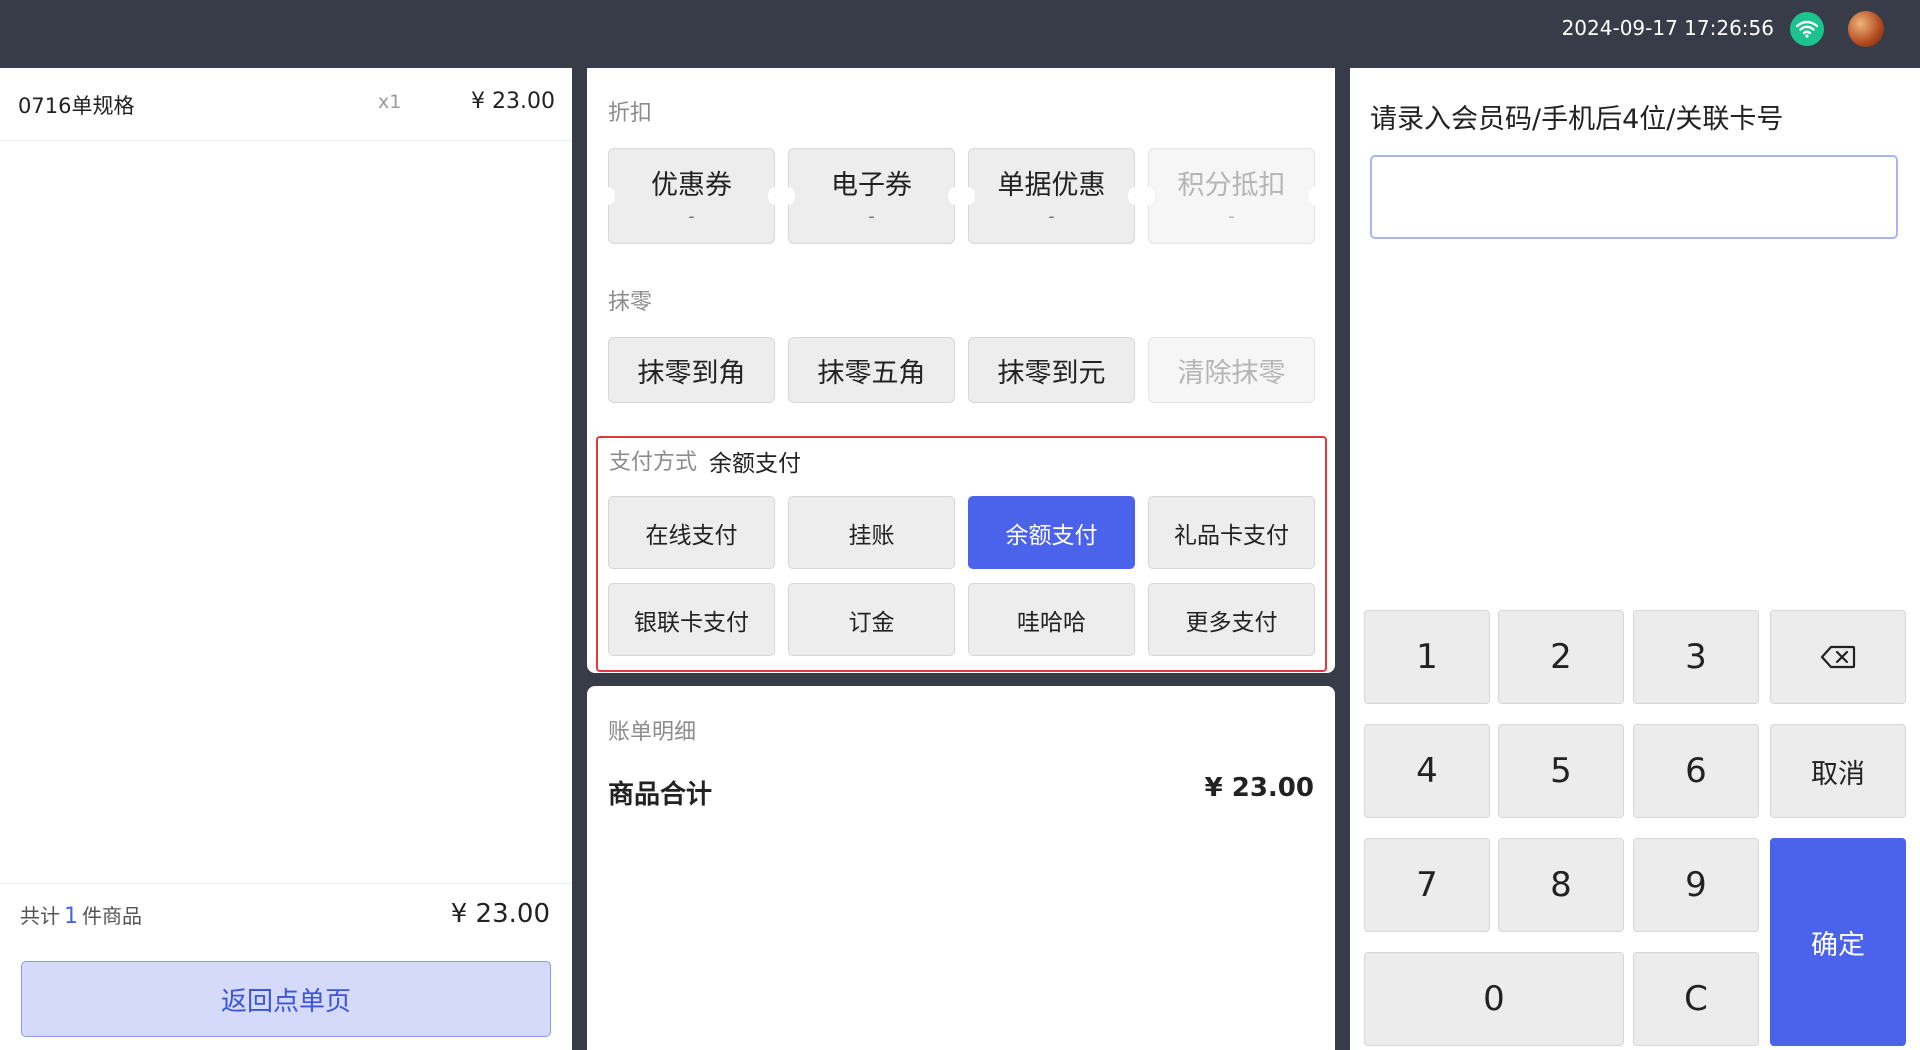  What do you see at coordinates (1051, 370) in the screenshot?
I see `round-to-yuan-button: 抹零到元` at bounding box center [1051, 370].